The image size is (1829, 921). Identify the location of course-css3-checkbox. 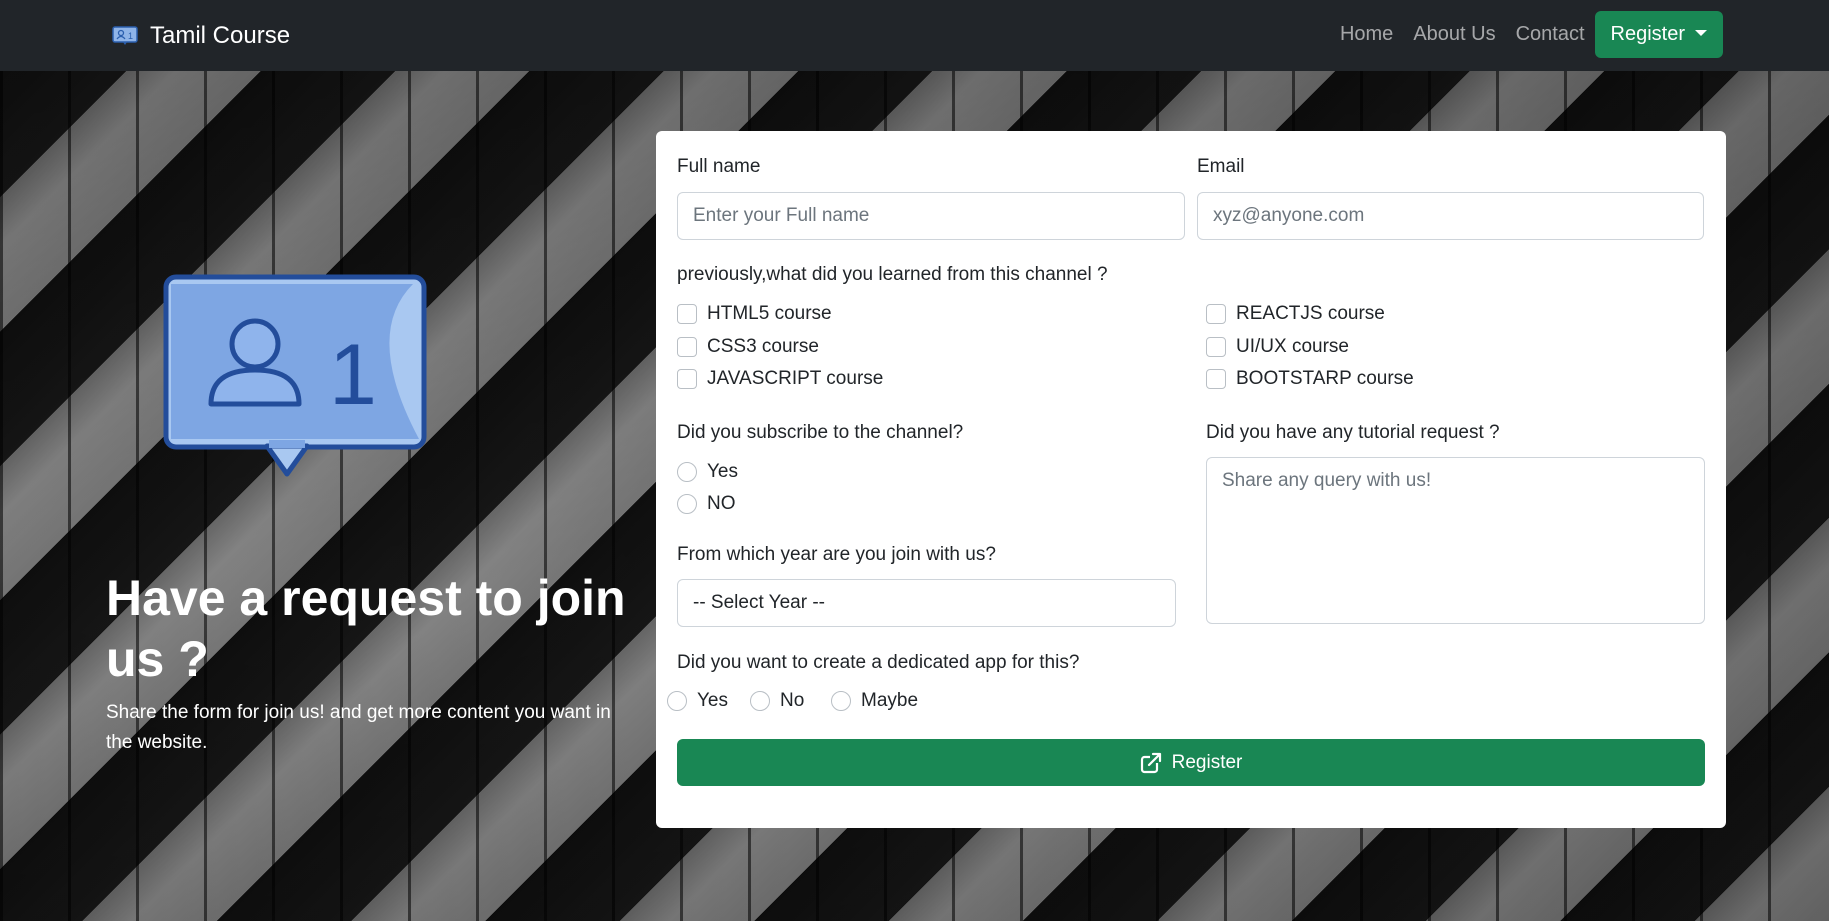
(687, 347).